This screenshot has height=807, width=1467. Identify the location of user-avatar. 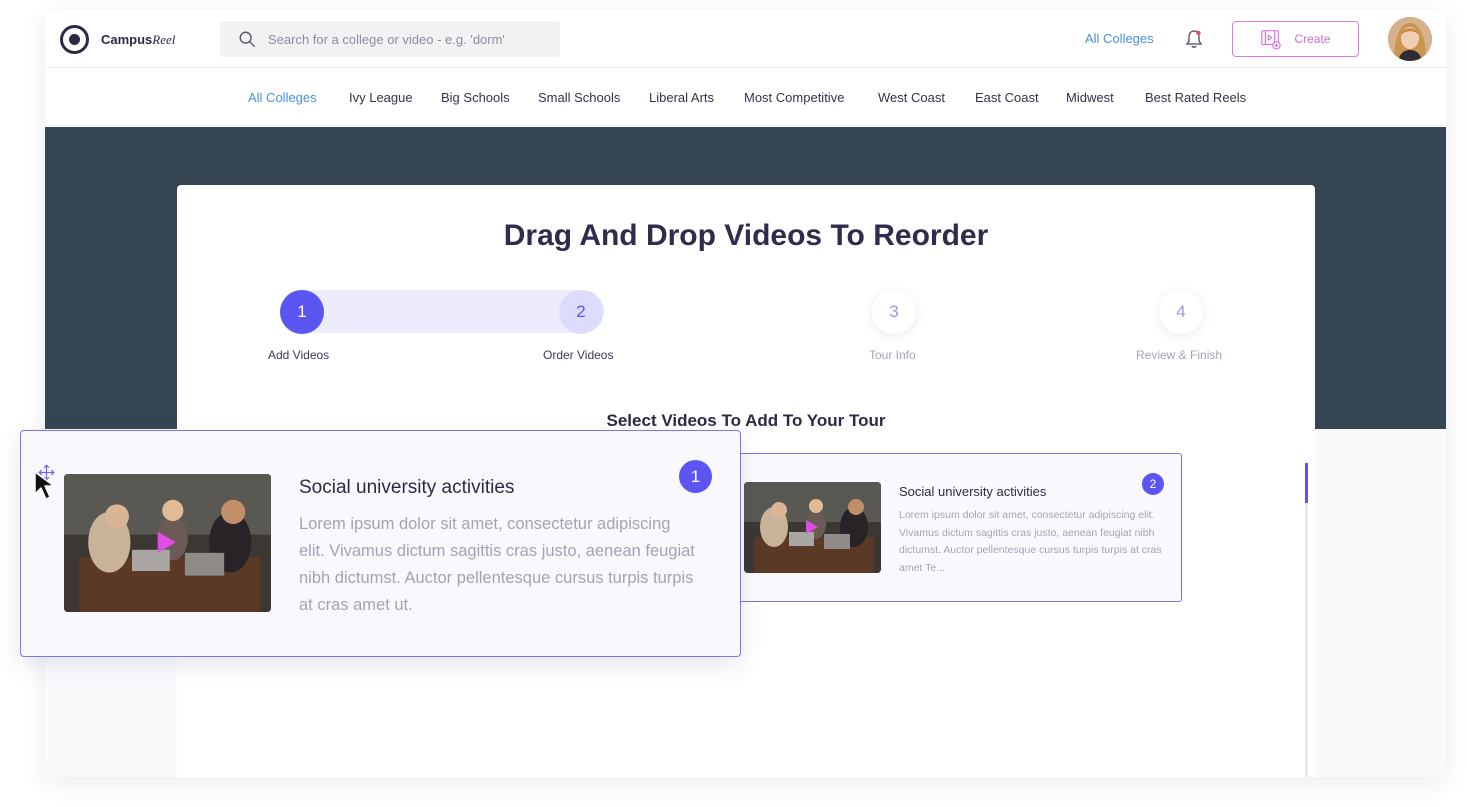
(1410, 39).